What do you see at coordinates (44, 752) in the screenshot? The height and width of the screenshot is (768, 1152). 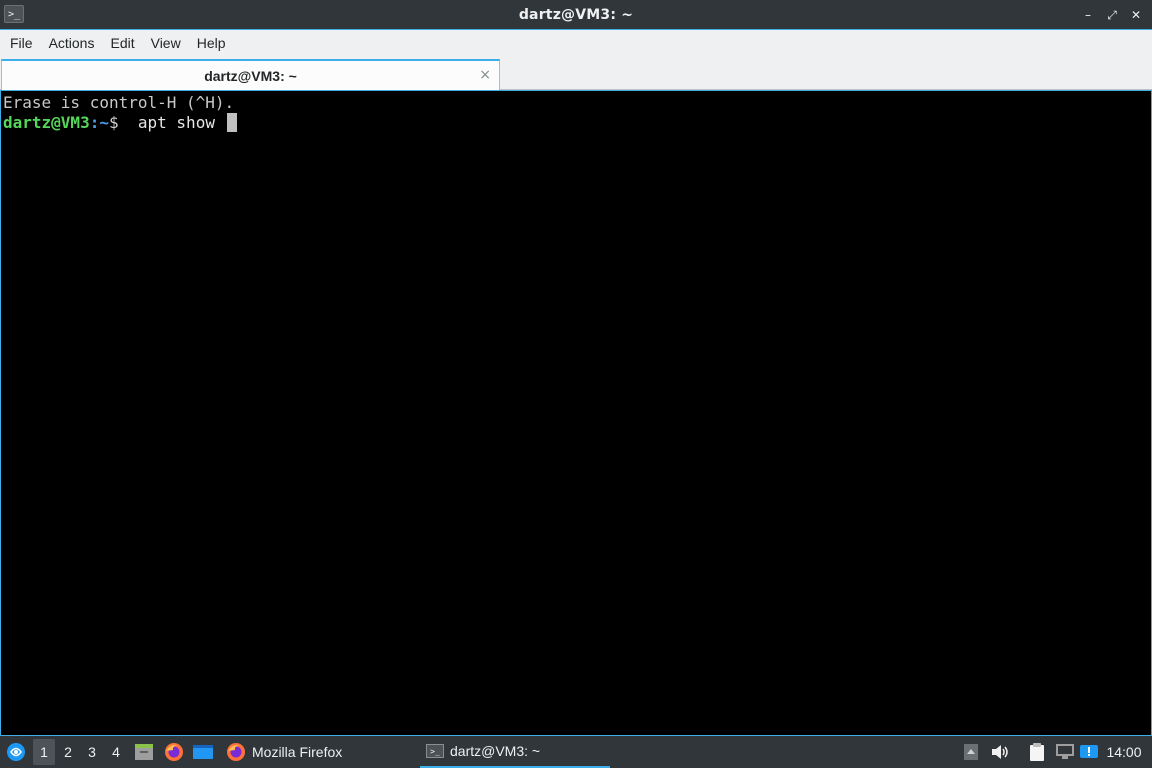 I see `workspace-1: 1` at bounding box center [44, 752].